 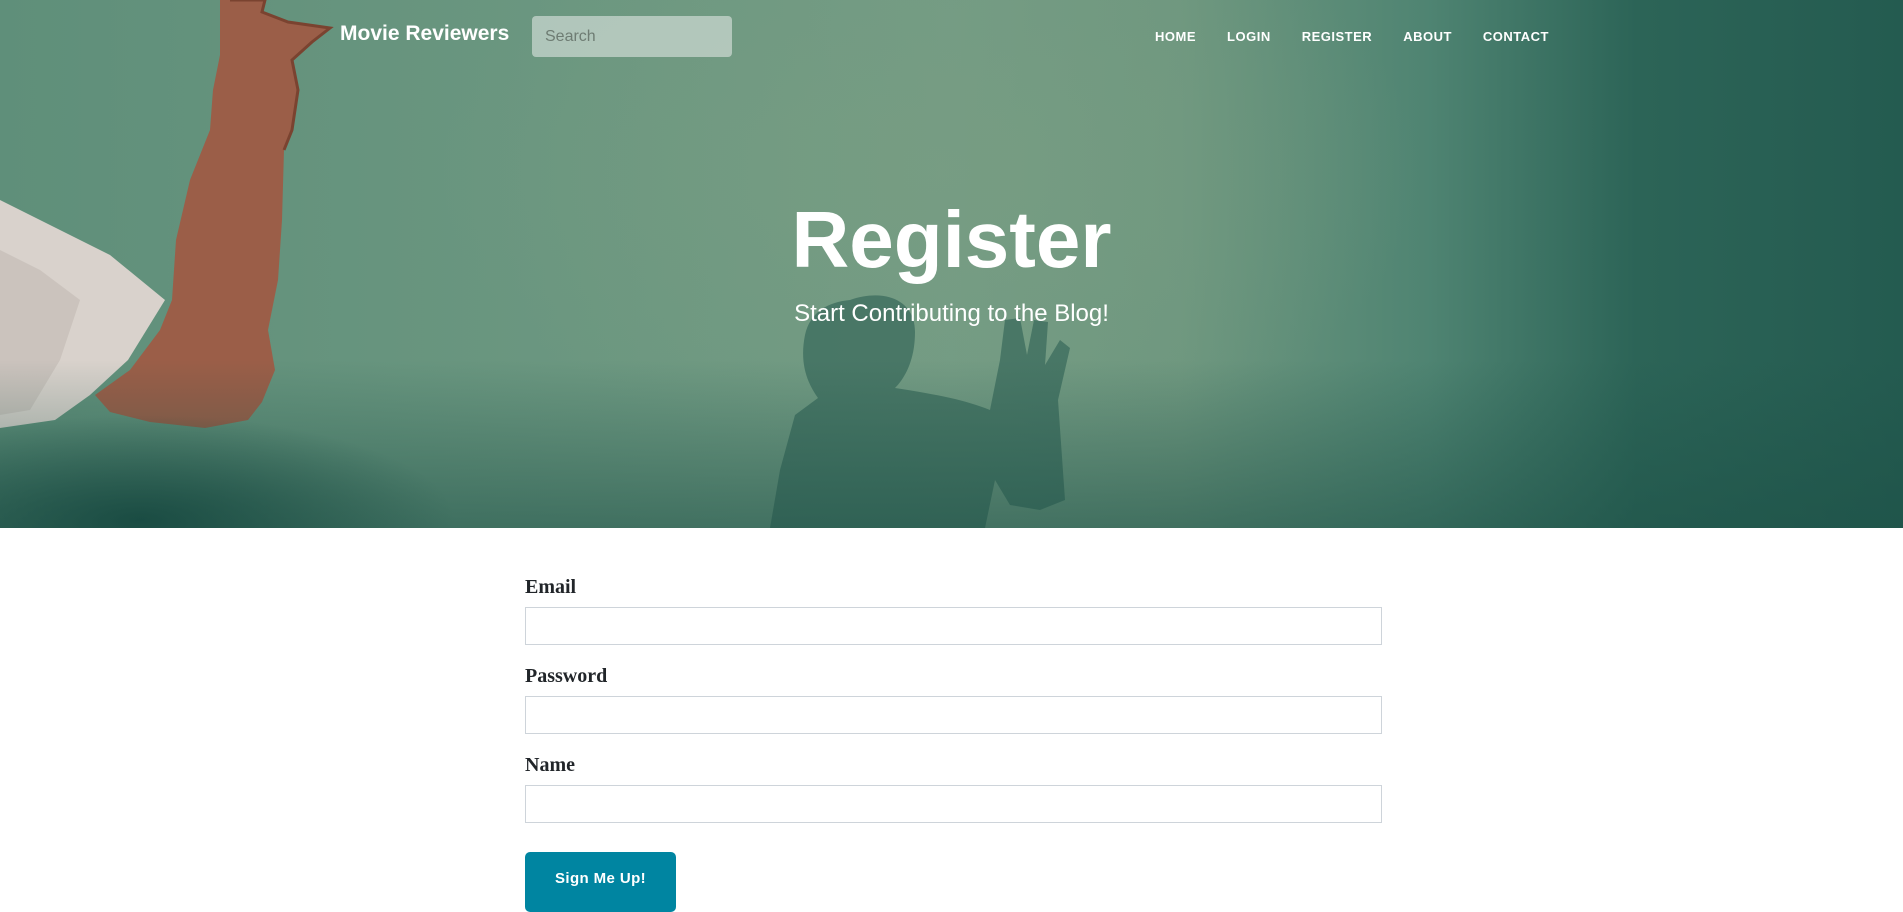 I want to click on register-form: Email Password Name, so click(x=953, y=709).